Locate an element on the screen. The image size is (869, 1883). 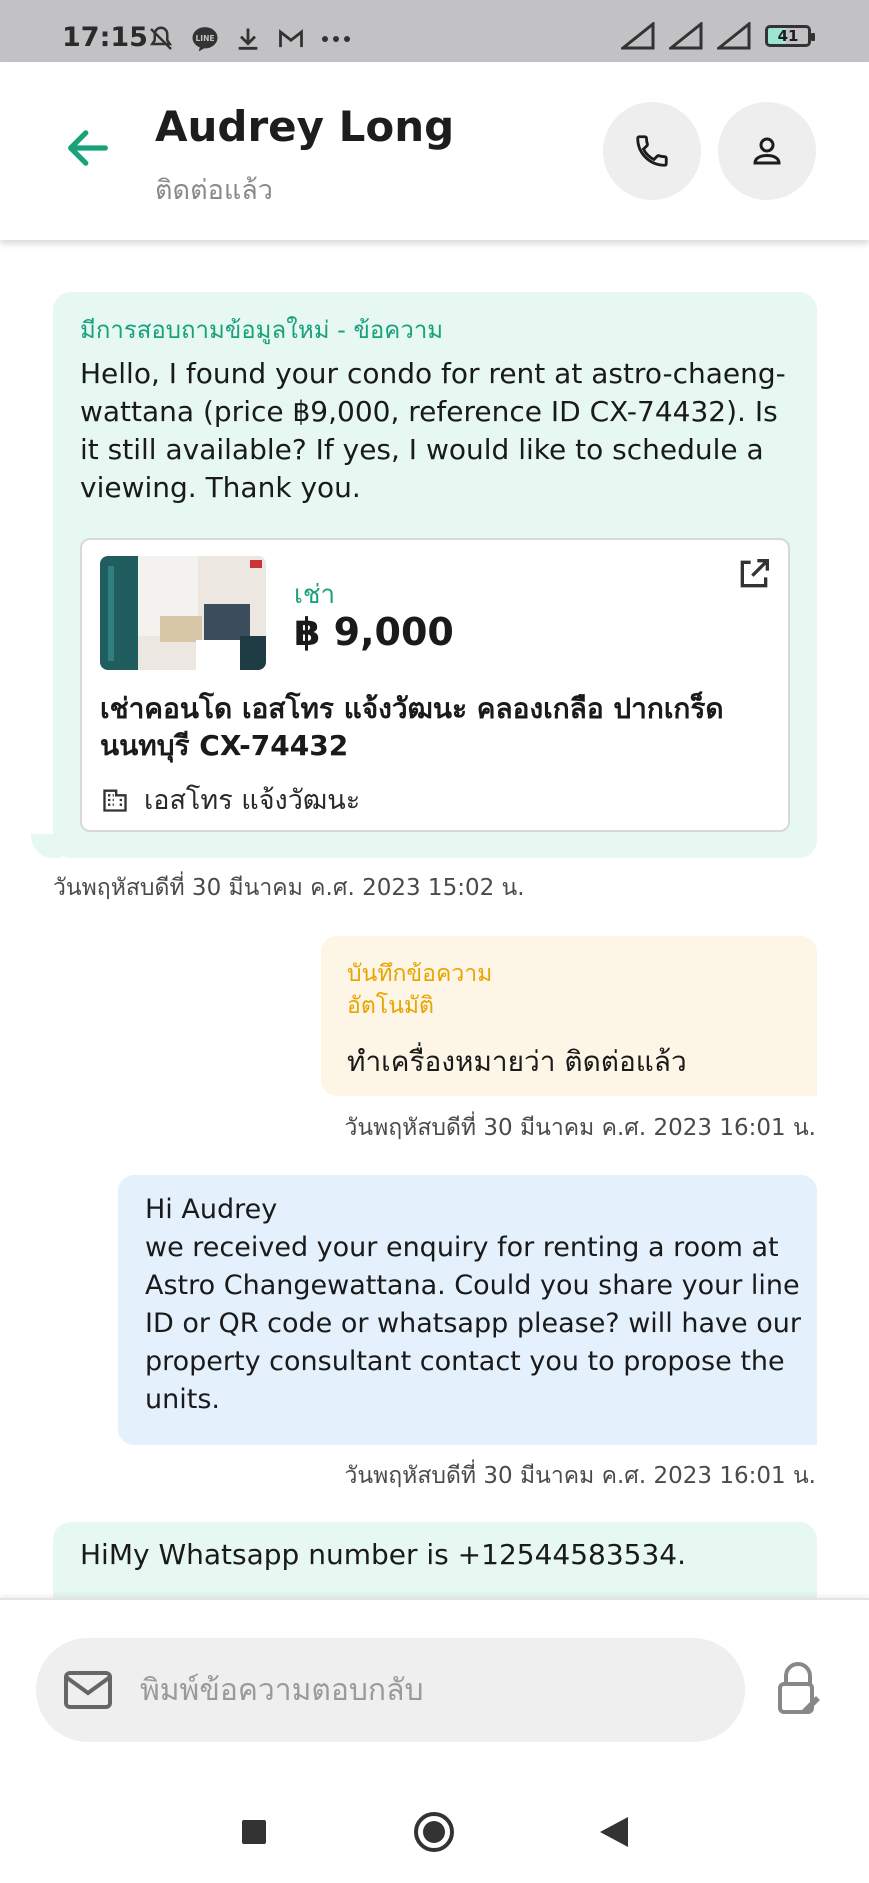
building-icon is located at coordinates (115, 800).